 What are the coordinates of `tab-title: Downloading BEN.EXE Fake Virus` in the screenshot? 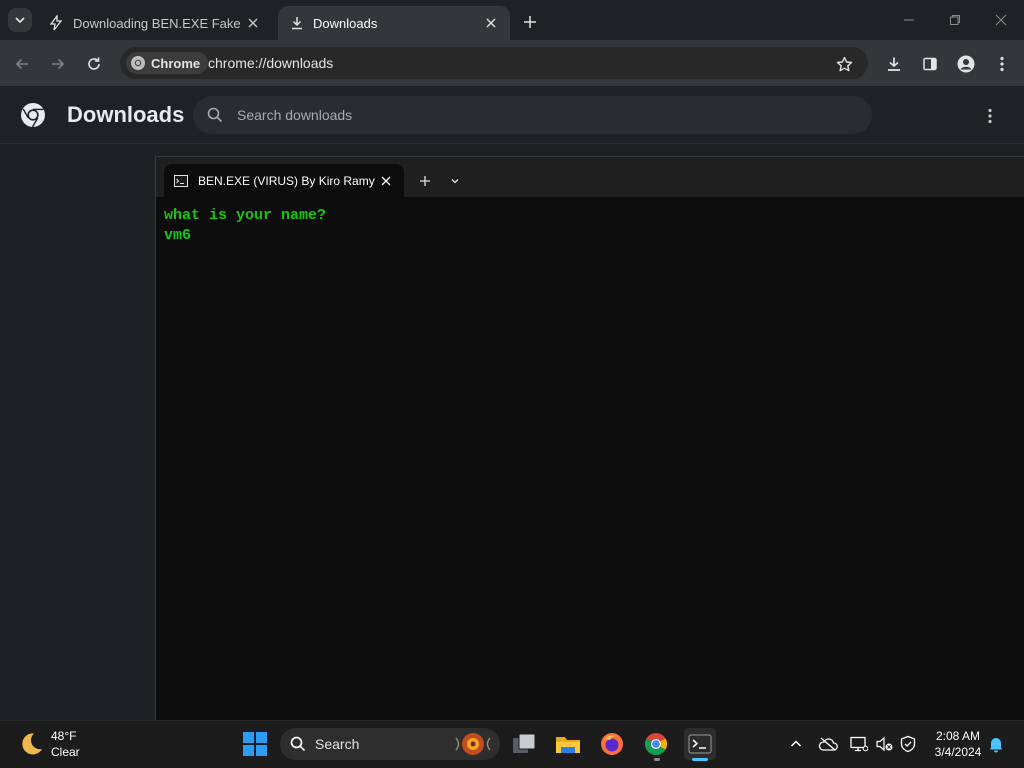 It's located at (158, 23).